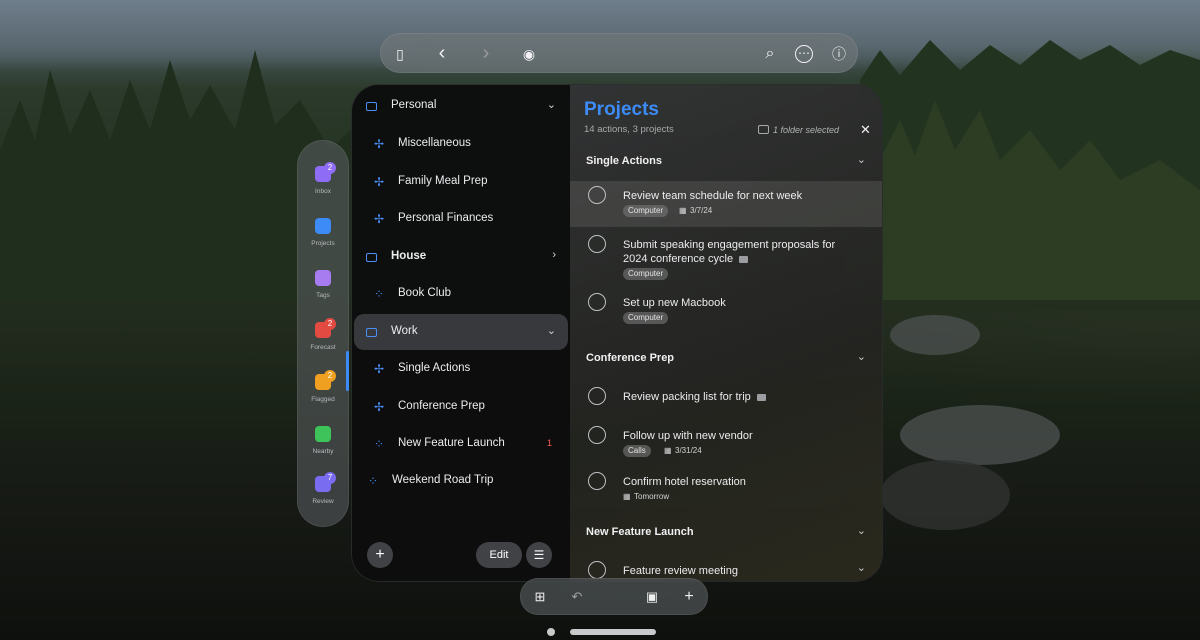 Image resolution: width=1200 pixels, height=640 pixels. I want to click on section-header: Single Actions ⌄, so click(726, 161).